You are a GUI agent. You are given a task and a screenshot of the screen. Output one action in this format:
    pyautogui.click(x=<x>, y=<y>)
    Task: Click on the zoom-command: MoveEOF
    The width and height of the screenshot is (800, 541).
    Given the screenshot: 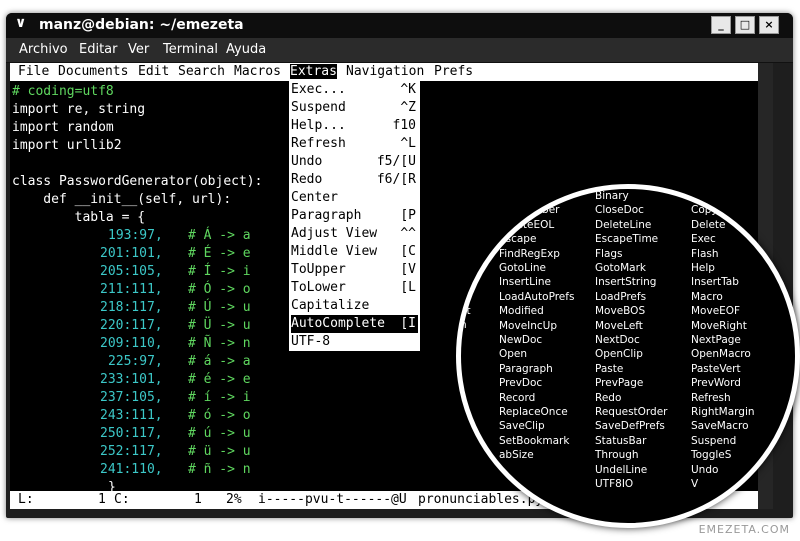 What is the action you would take?
    pyautogui.click(x=716, y=311)
    